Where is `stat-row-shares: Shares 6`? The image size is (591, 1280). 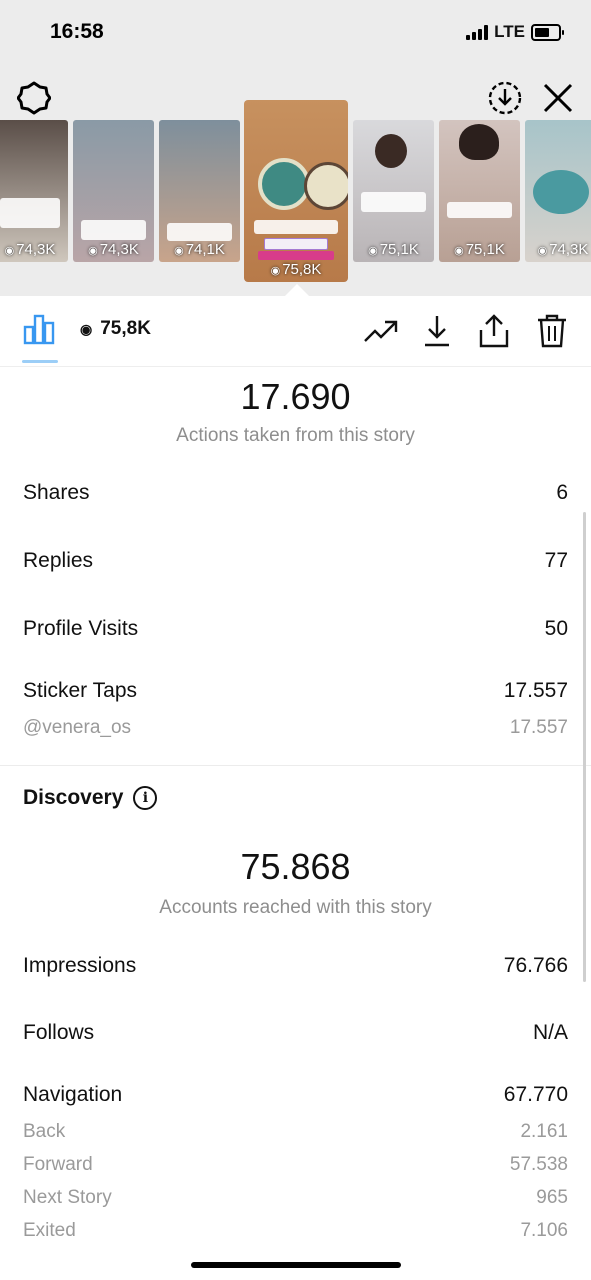 stat-row-shares: Shares 6 is located at coordinates (295, 493).